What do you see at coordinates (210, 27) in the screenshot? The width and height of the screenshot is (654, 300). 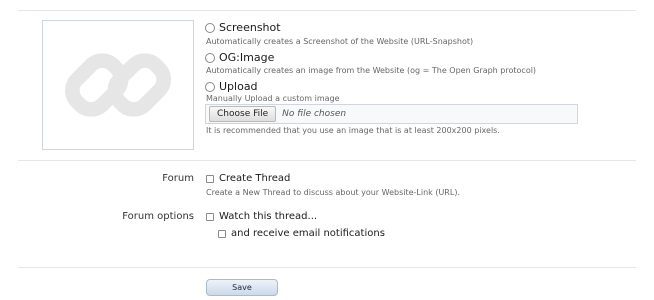 I see `screenshot-radio` at bounding box center [210, 27].